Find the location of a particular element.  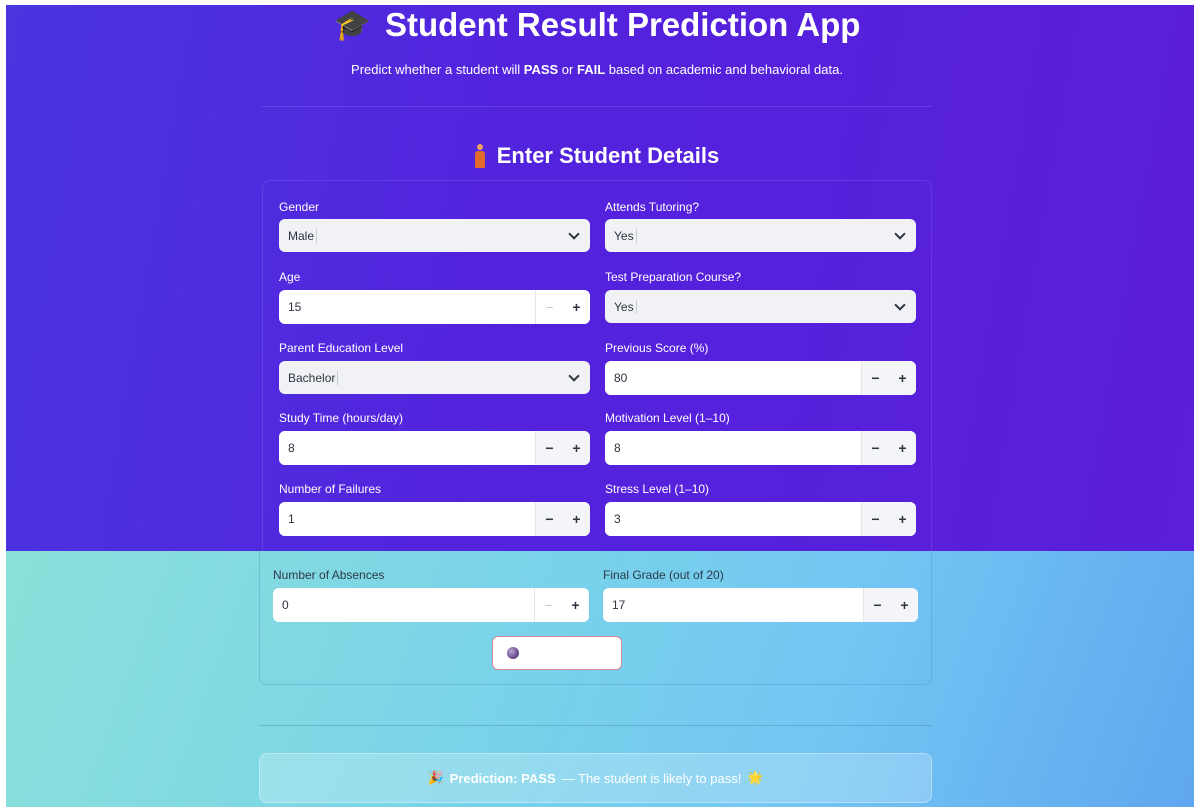

stress-number-input: 3 − + is located at coordinates (760, 519).